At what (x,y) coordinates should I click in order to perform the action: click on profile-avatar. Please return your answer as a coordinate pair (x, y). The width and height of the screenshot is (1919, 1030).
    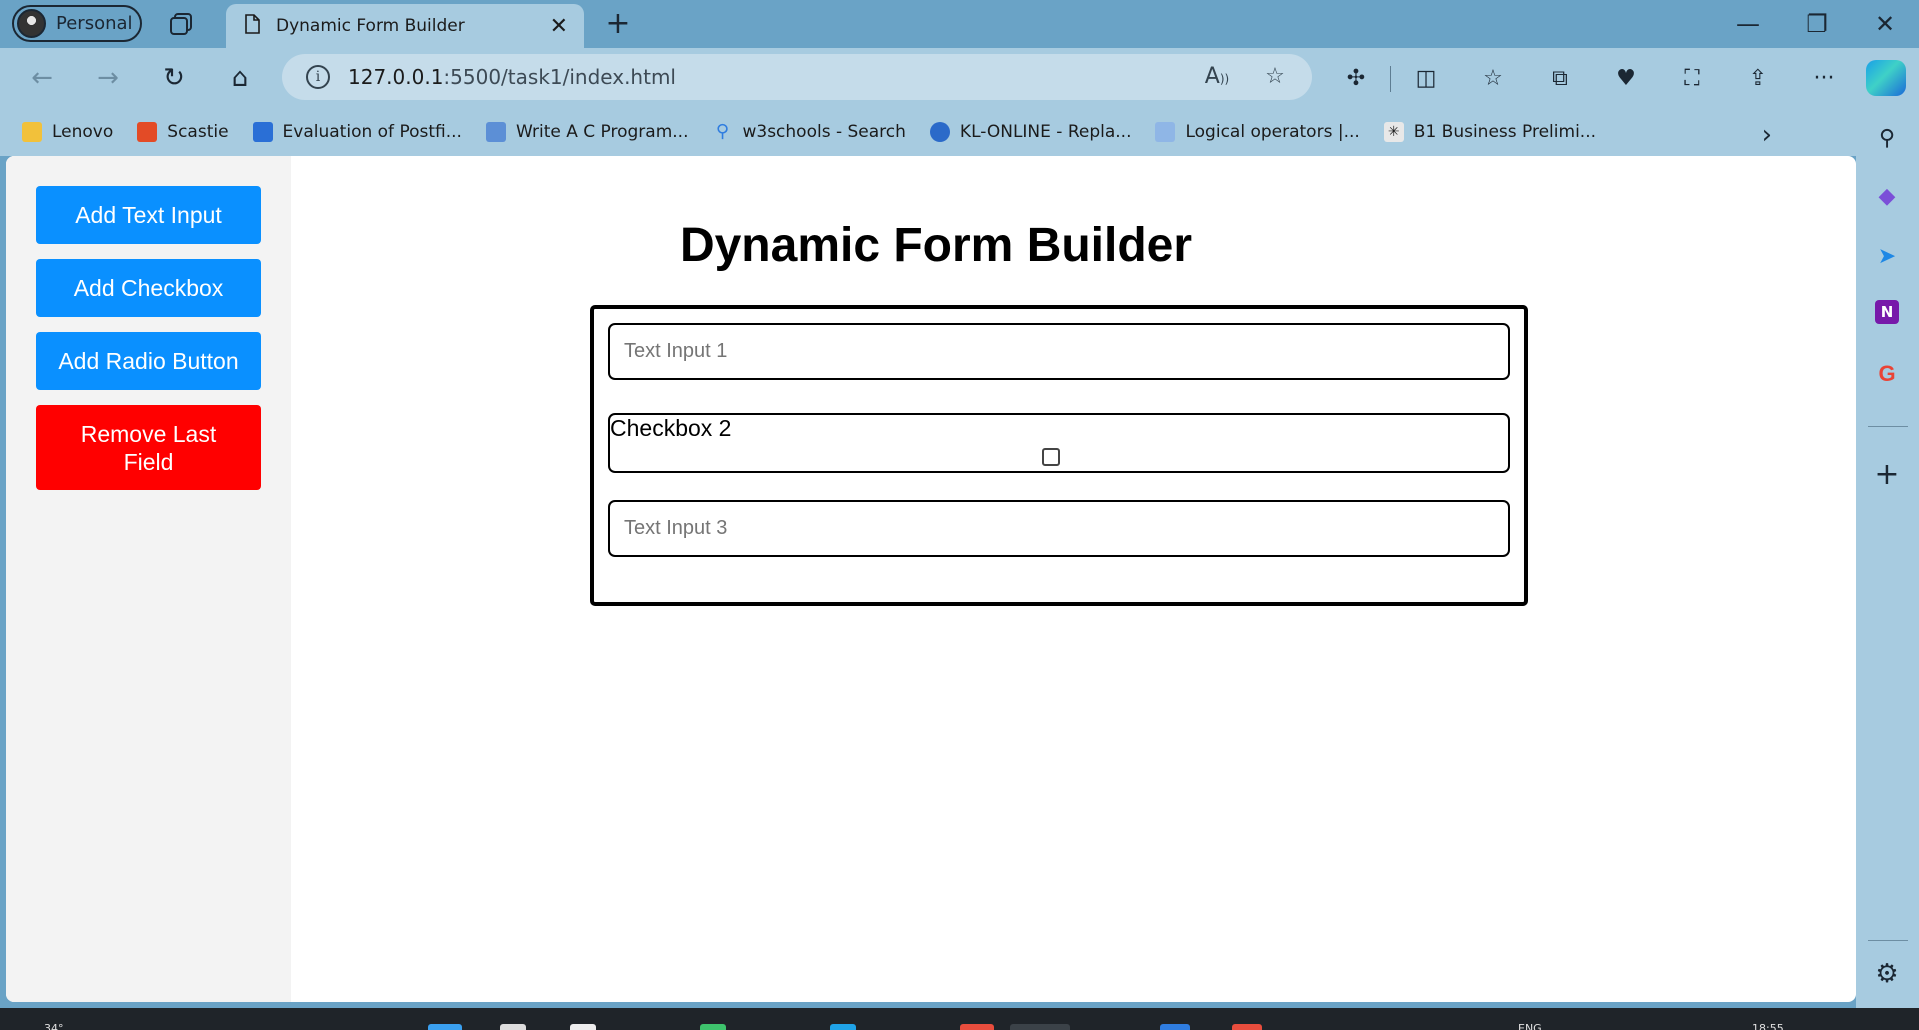
    Looking at the image, I should click on (31, 23).